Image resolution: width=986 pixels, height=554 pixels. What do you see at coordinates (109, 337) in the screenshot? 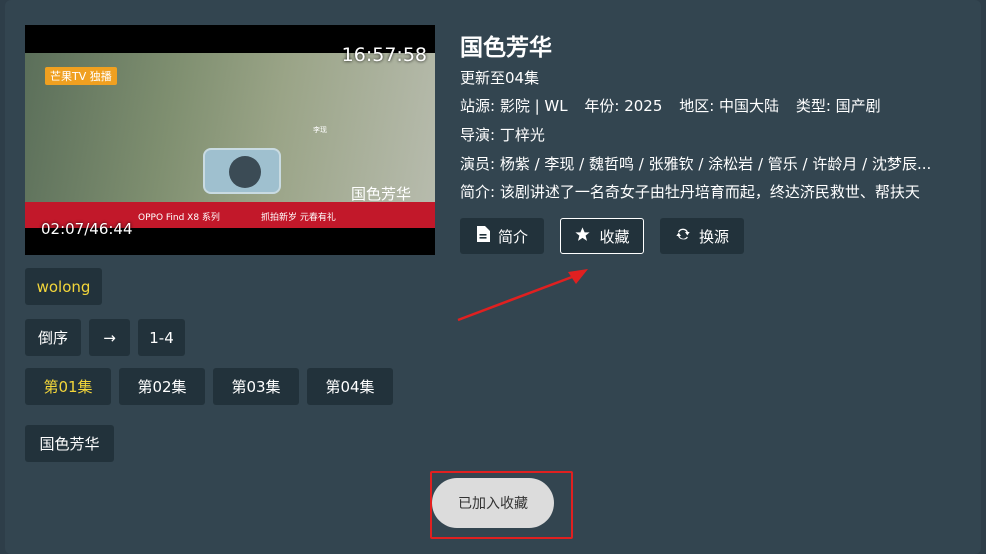
I see `arrow-right-icon: →` at bounding box center [109, 337].